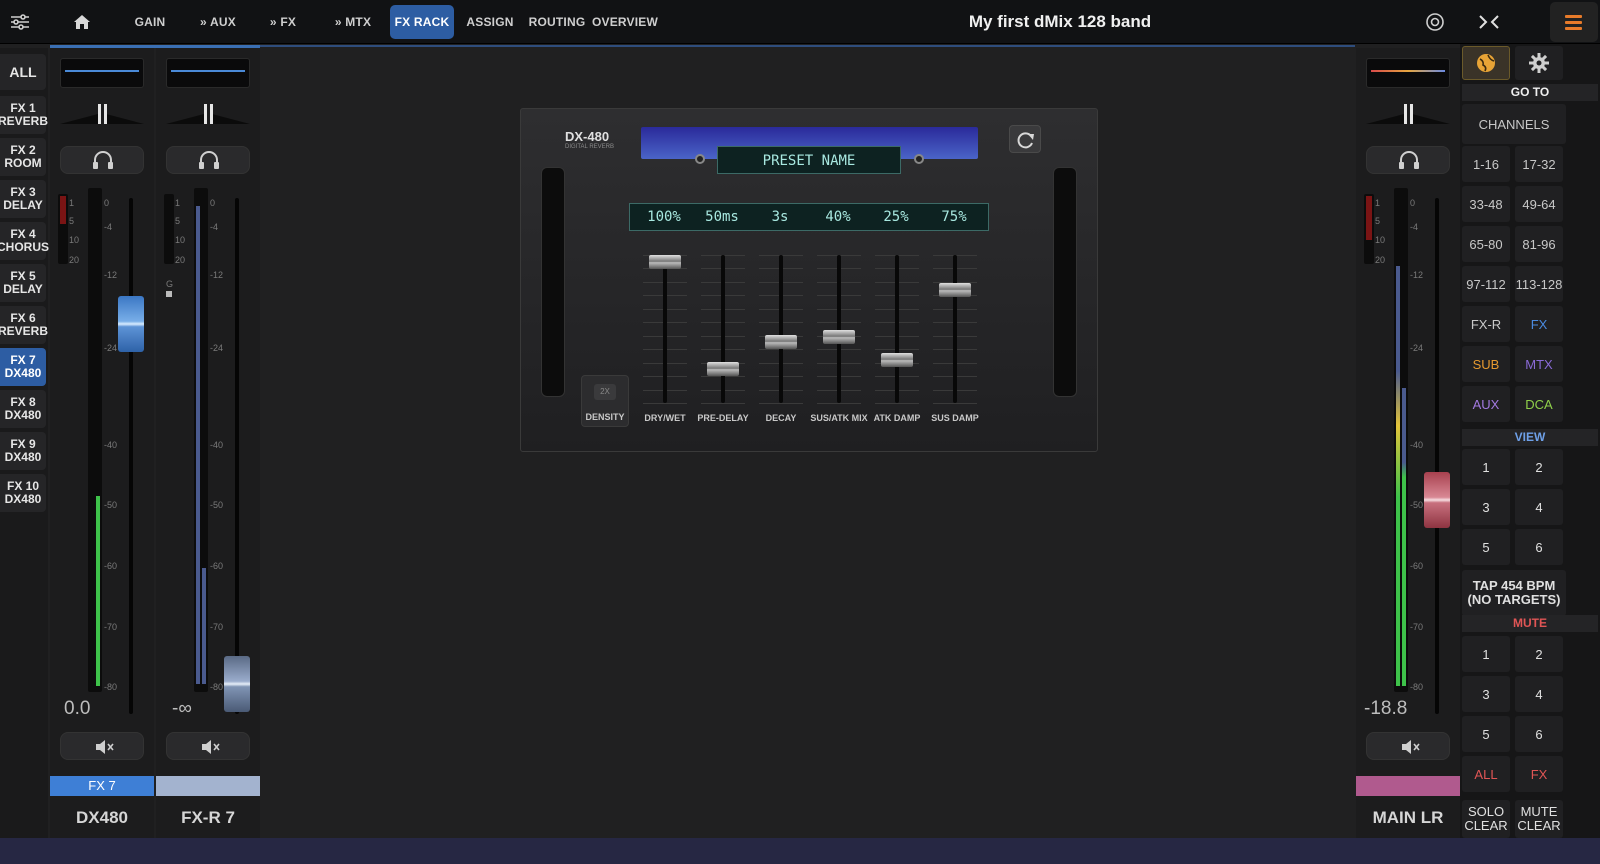 The width and height of the screenshot is (1600, 864). What do you see at coordinates (1486, 63) in the screenshot?
I see `globe-icon` at bounding box center [1486, 63].